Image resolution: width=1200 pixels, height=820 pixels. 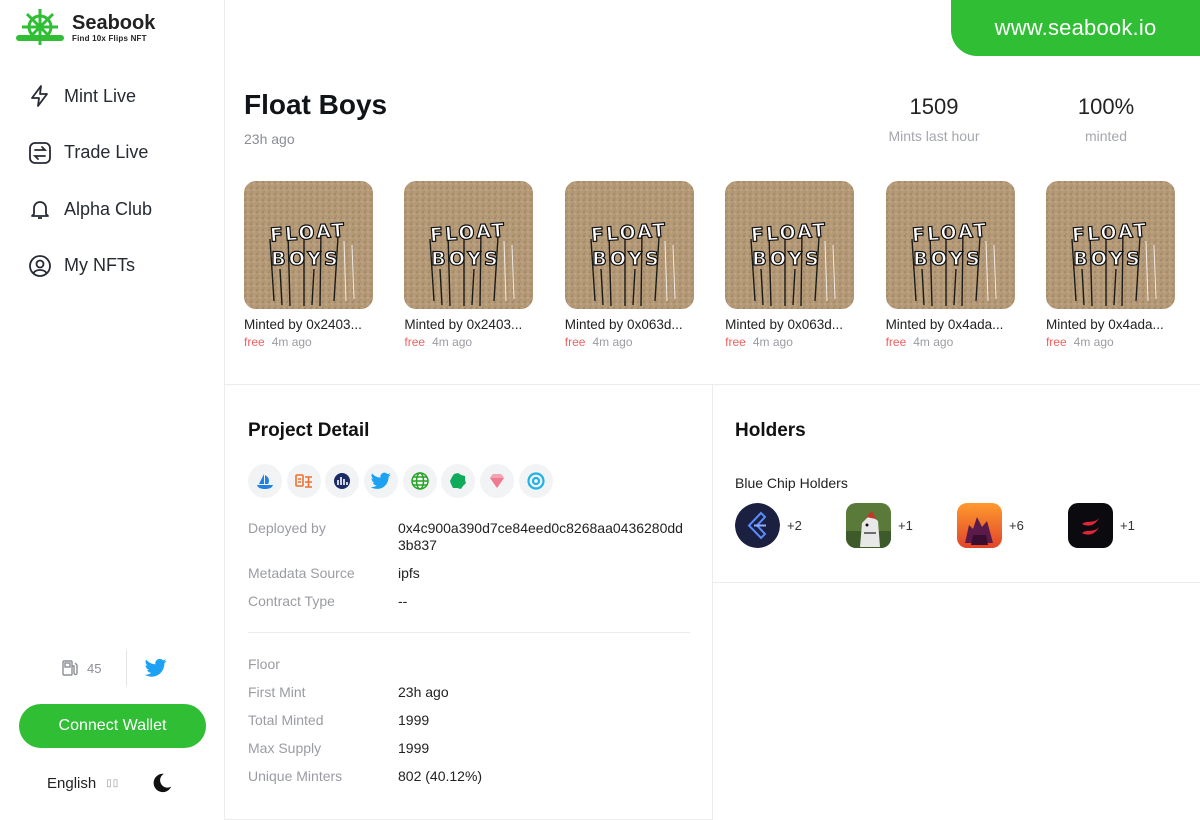 I want to click on detail-key: Floor, so click(x=264, y=664).